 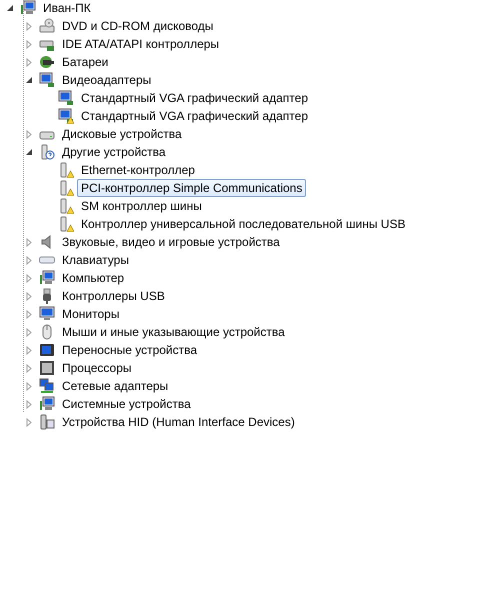 What do you see at coordinates (178, 422) in the screenshot?
I see `device-tree-item: Устройства HID (Human Interface Devices)` at bounding box center [178, 422].